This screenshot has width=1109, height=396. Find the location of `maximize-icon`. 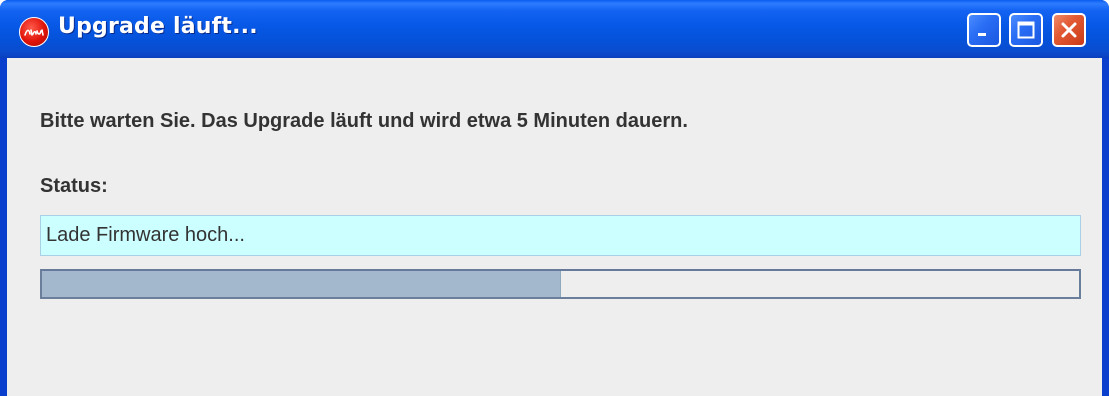

maximize-icon is located at coordinates (1026, 30).